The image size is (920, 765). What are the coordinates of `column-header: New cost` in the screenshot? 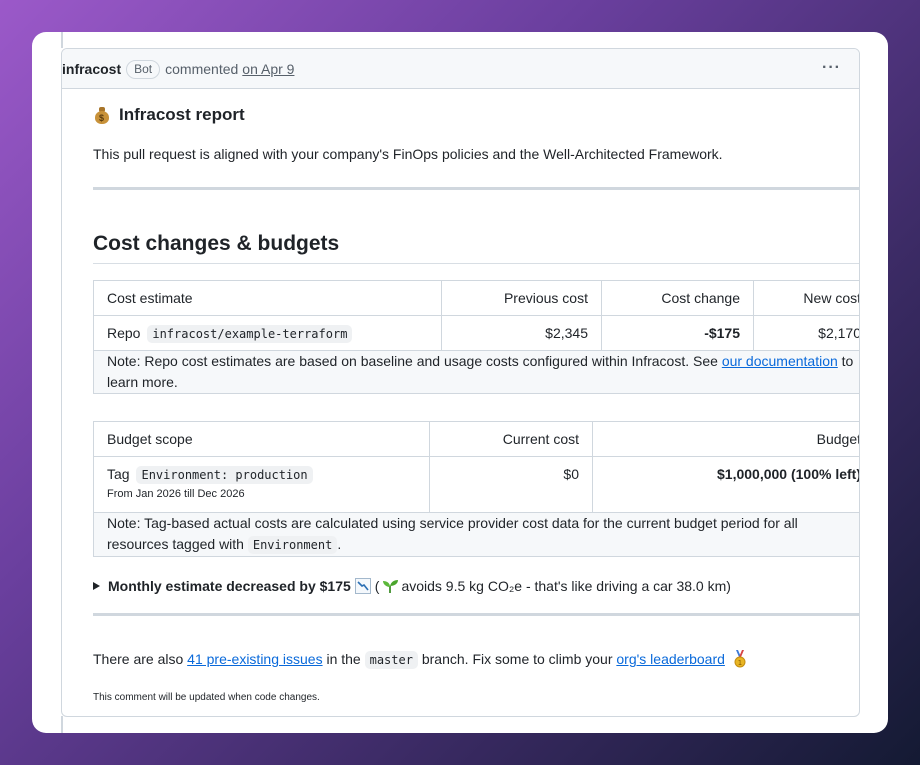 It's located at (806, 298).